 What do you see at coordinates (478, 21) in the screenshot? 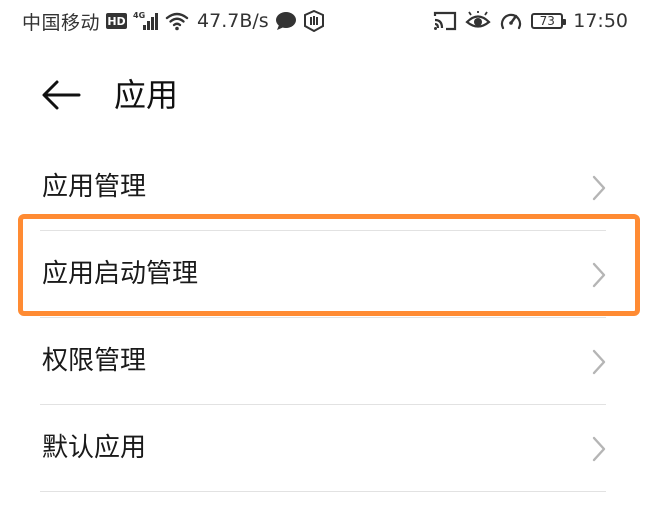
I see `eye-icon` at bounding box center [478, 21].